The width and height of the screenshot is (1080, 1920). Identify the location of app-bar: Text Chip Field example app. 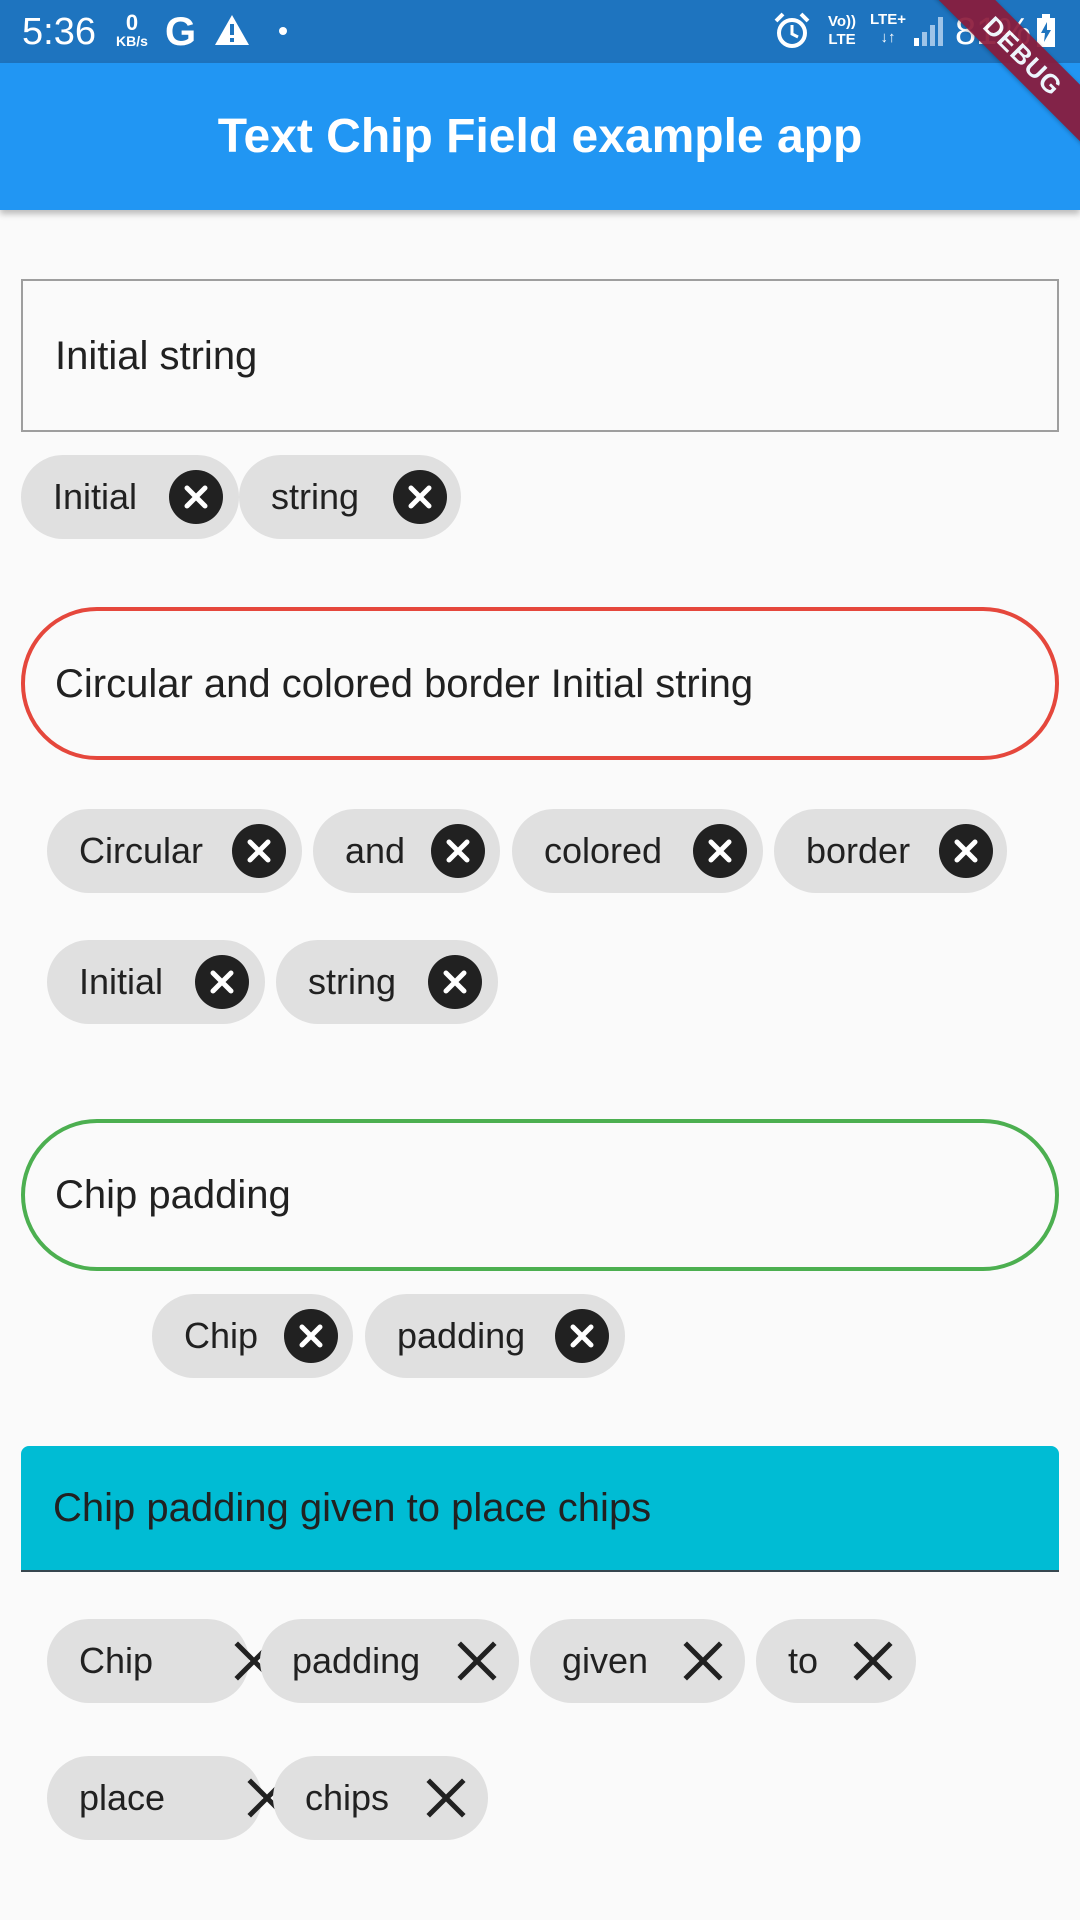
(540, 136).